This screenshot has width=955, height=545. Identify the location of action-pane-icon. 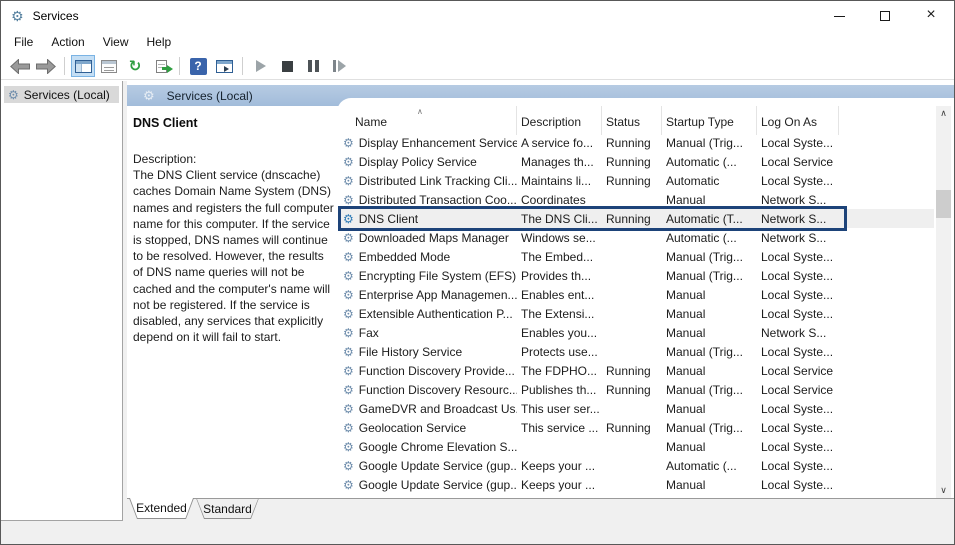
(224, 66).